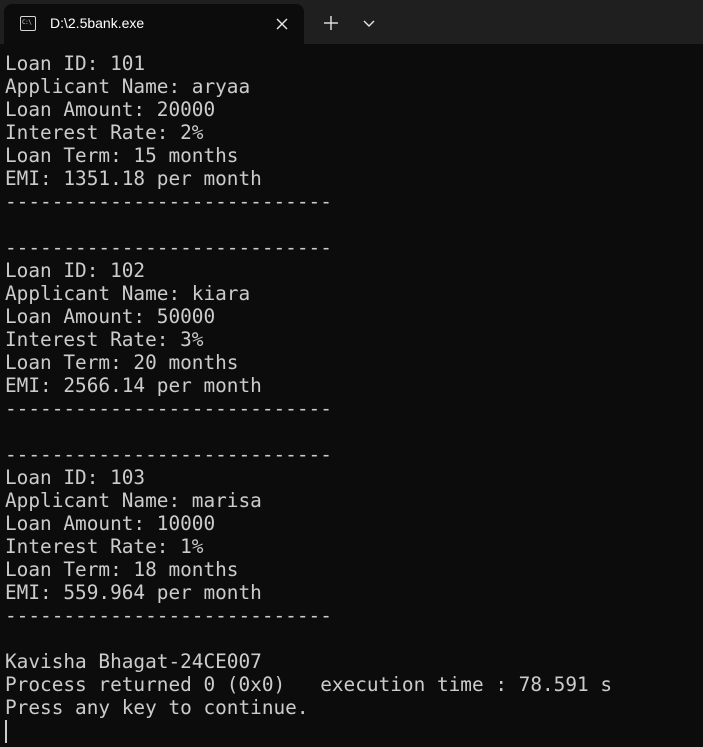 Image resolution: width=703 pixels, height=747 pixels. What do you see at coordinates (157, 707) in the screenshot?
I see `console-line: Press any key to continue.` at bounding box center [157, 707].